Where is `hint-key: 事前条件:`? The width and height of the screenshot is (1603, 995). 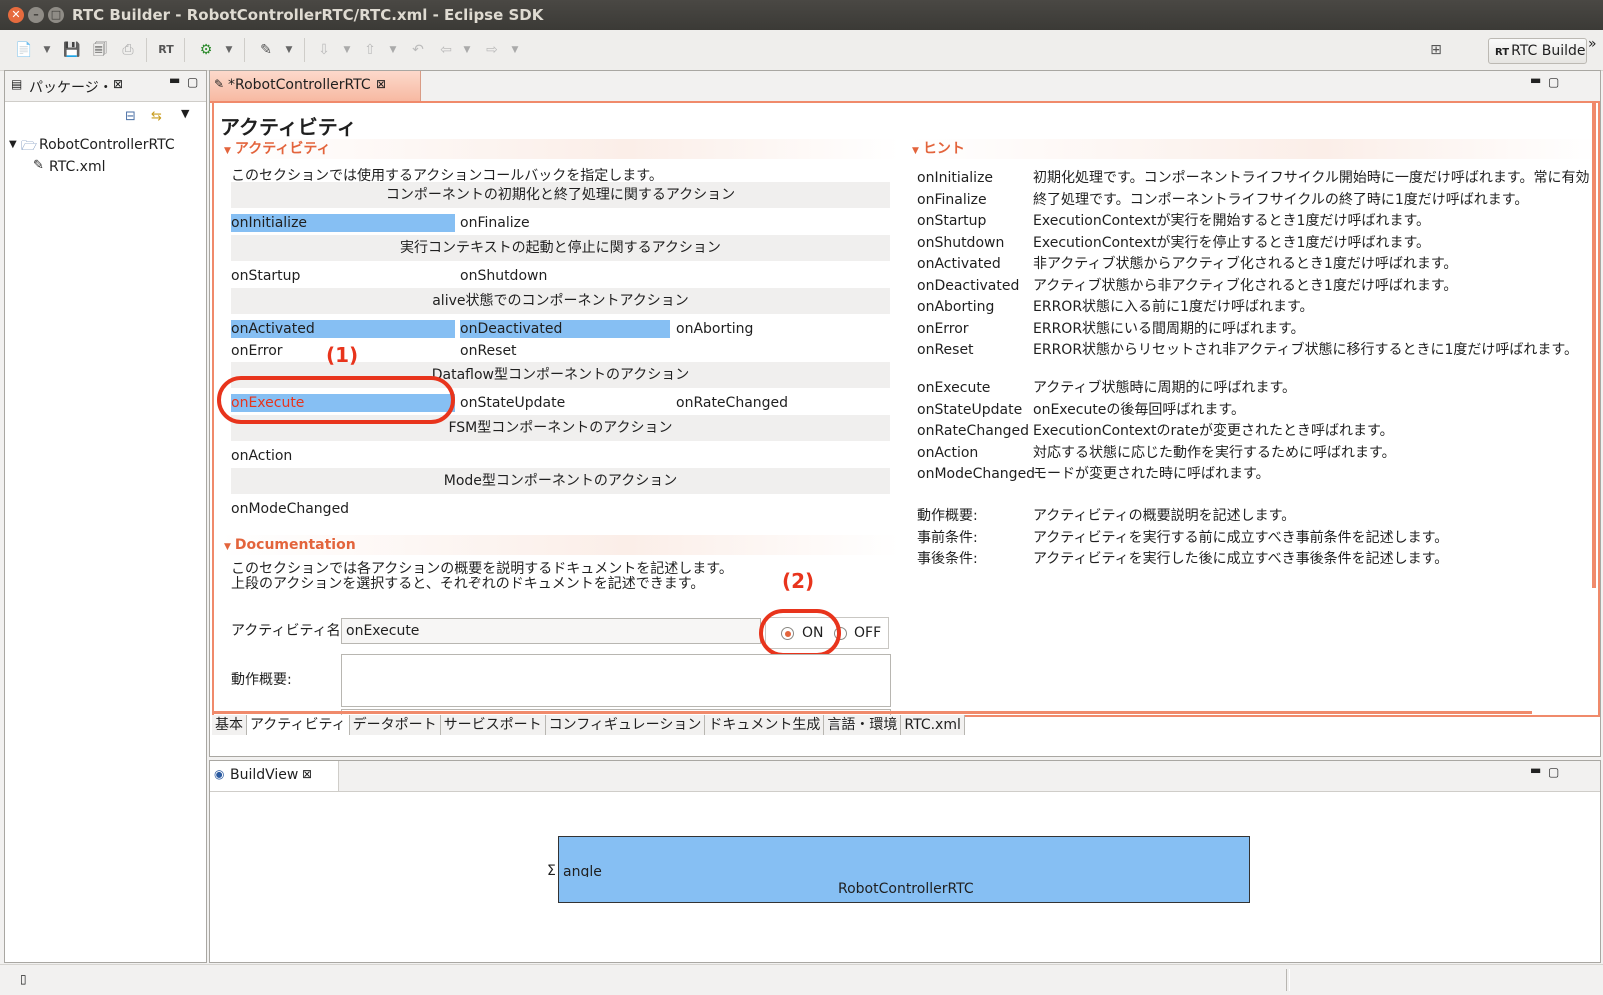 hint-key: 事前条件: is located at coordinates (947, 538).